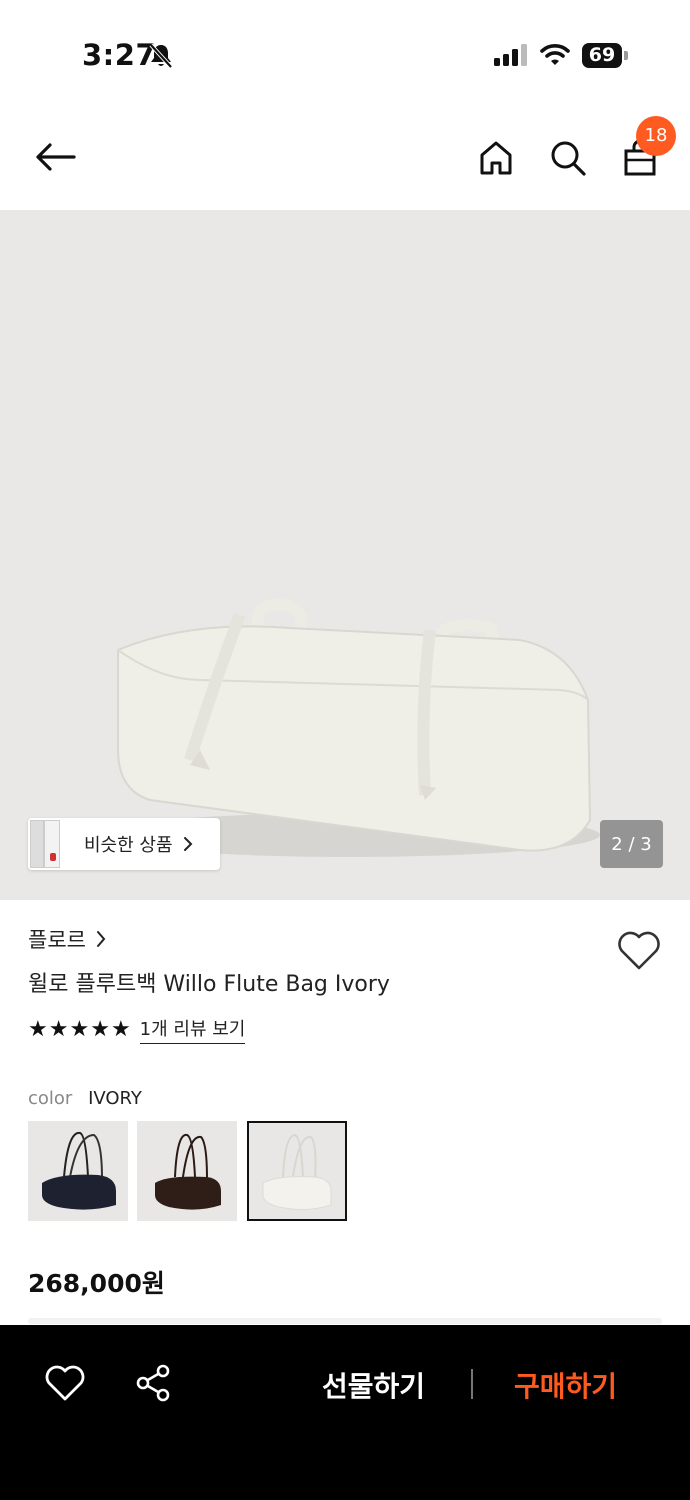  I want to click on signal-icon, so click(511, 57).